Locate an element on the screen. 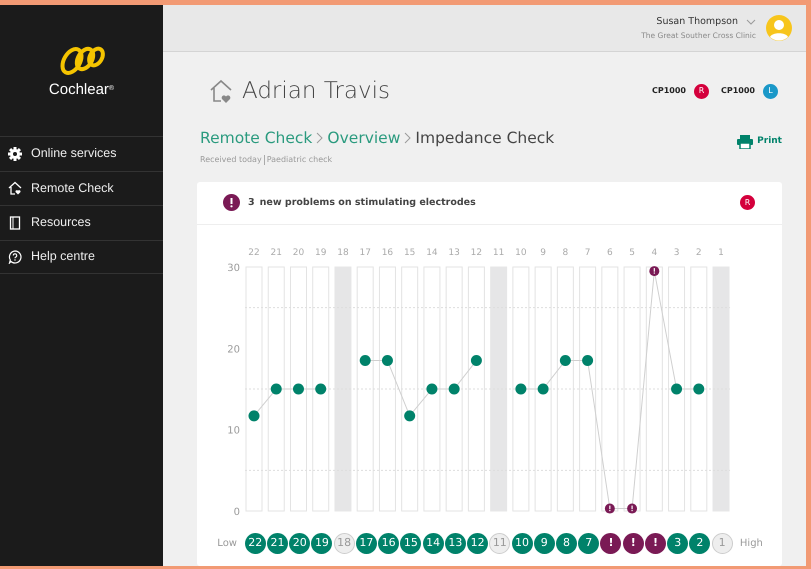 The image size is (811, 569). electrode-number: 6 is located at coordinates (609, 253).